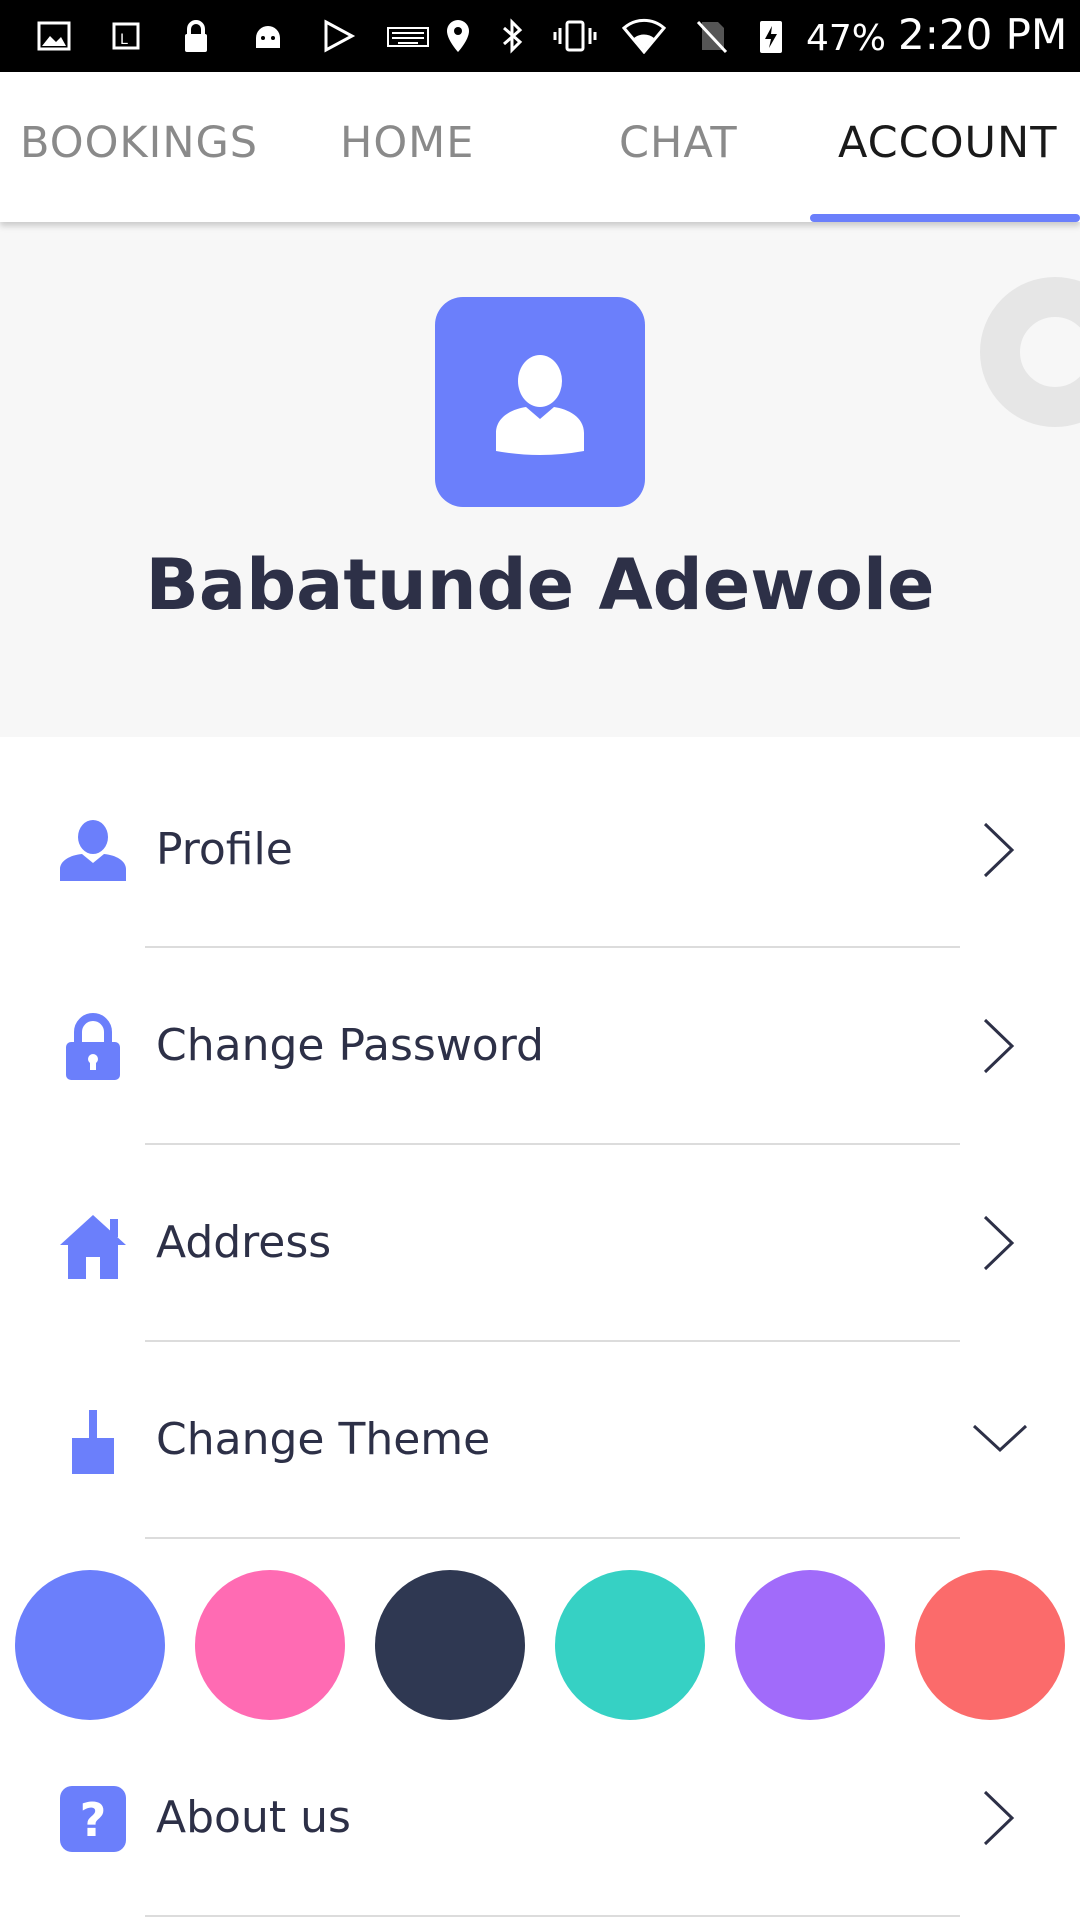  Describe the element at coordinates (1000, 1438) in the screenshot. I see `chevron-down-icon` at that location.